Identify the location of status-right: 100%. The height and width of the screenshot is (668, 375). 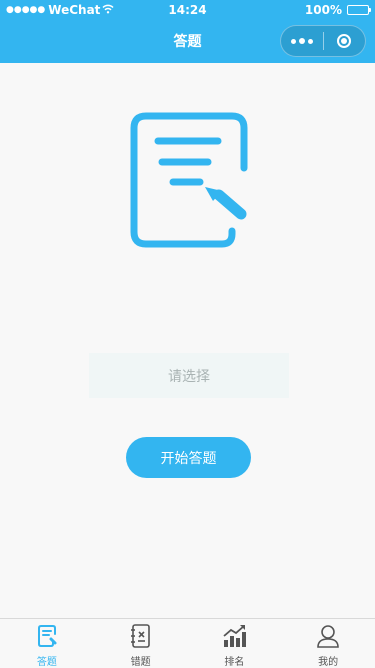
(337, 10).